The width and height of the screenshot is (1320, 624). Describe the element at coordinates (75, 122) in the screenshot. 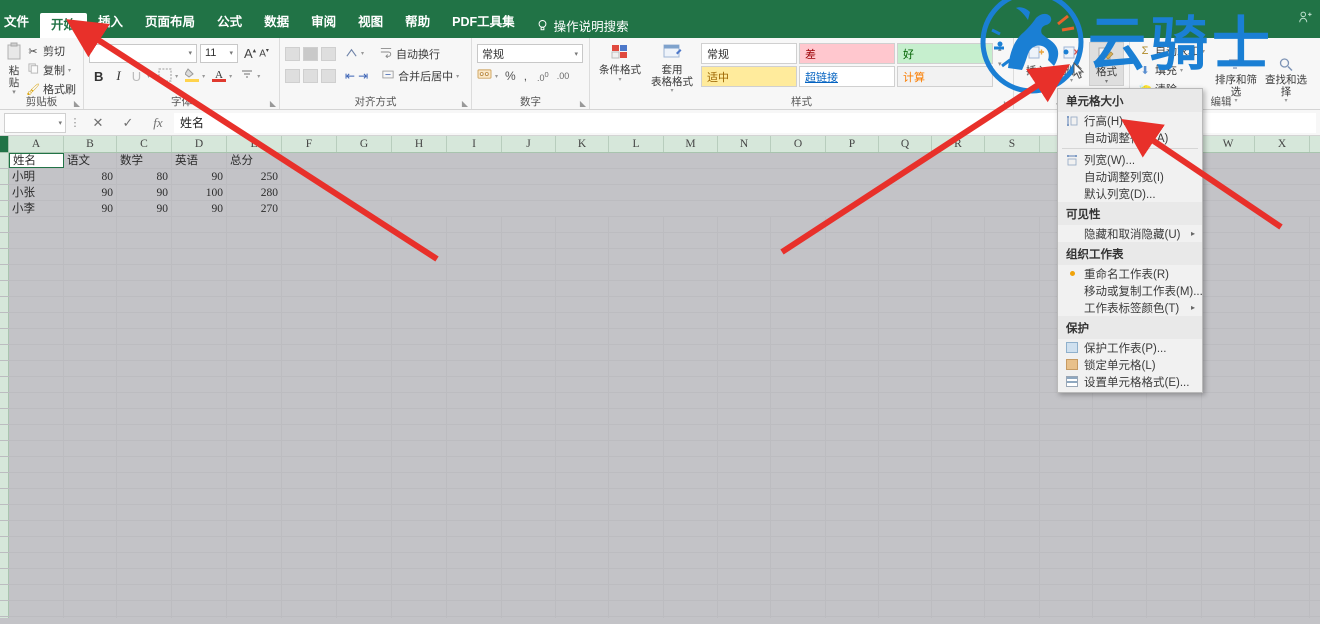

I see `formula-bar-options-icon: ⋮` at that location.